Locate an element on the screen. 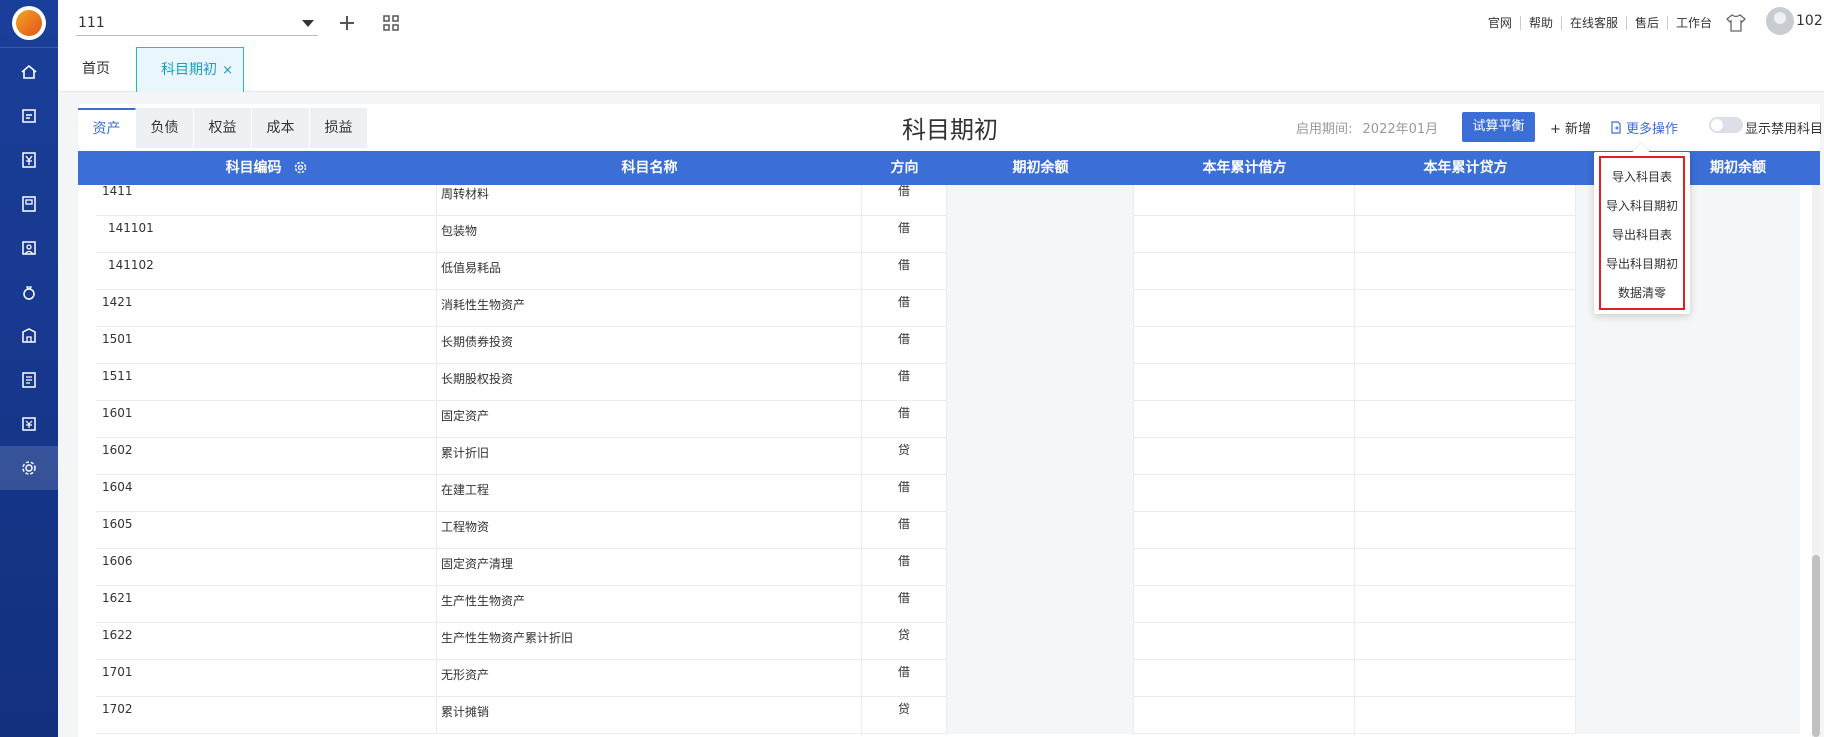 Image resolution: width=1824 pixels, height=737 pixels. table-row: 1602 累计折旧 贷 is located at coordinates (948, 456).